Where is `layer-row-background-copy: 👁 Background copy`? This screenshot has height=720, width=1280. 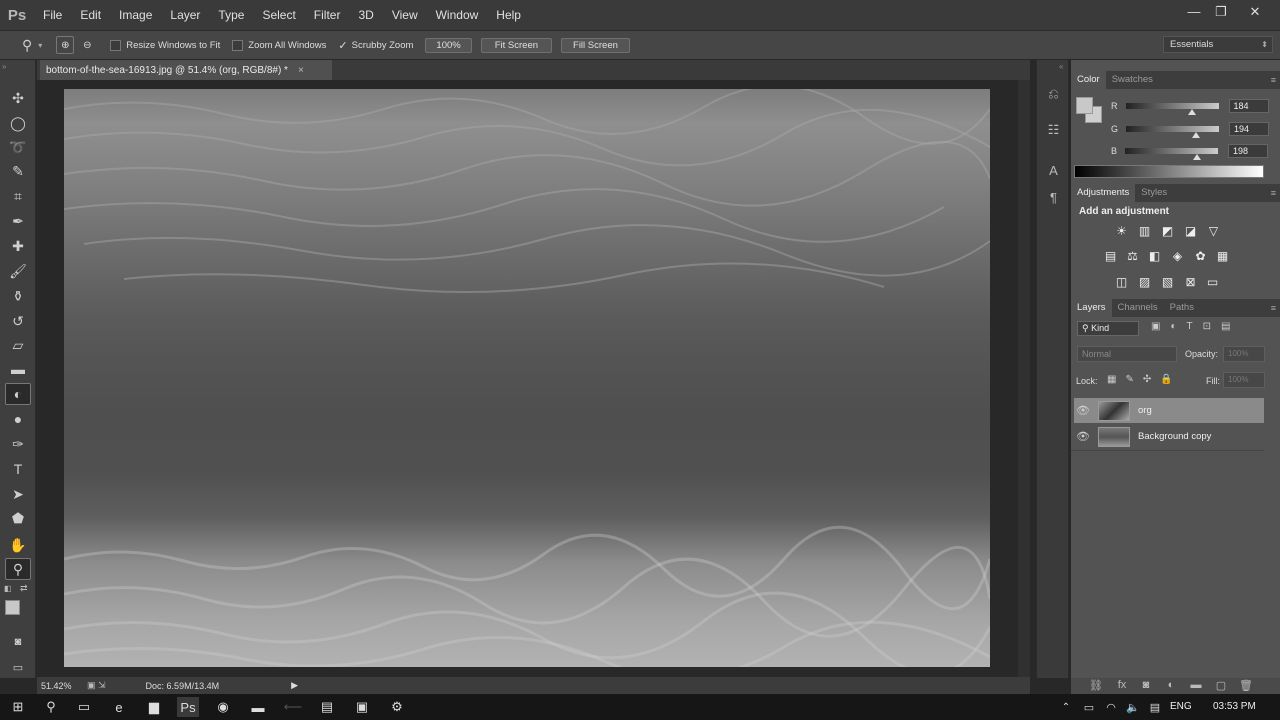 layer-row-background-copy: 👁 Background copy is located at coordinates (1169, 436).